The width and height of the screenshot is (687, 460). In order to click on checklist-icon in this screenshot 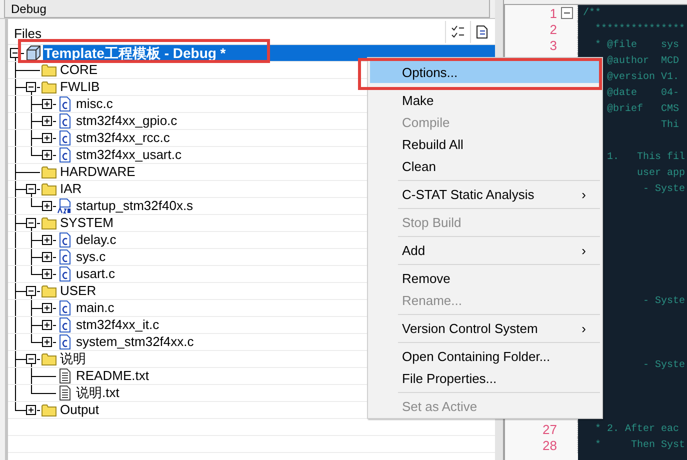, I will do `click(458, 31)`.